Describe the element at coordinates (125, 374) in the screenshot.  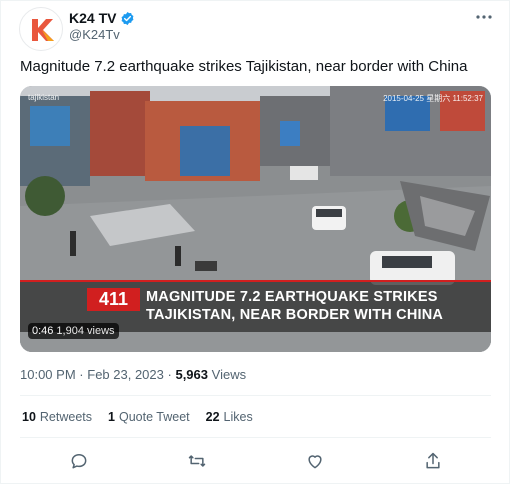
I see `tweet-date: Feb 23, 2023` at that location.